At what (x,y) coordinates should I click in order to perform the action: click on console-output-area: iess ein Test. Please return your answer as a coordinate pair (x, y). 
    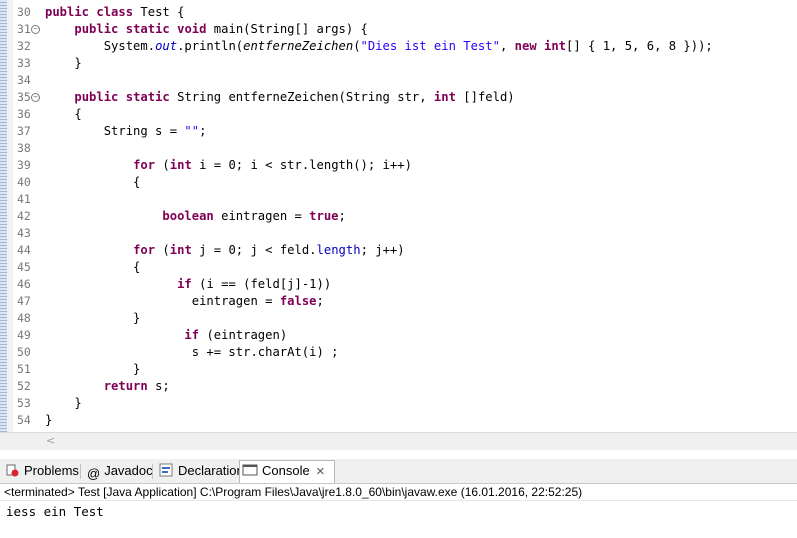
    Looking at the image, I should click on (398, 520).